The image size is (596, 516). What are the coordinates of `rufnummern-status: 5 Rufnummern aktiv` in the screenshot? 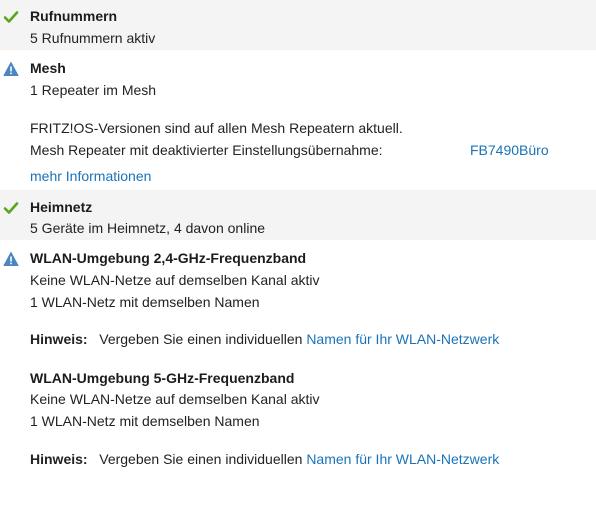 It's located at (93, 38).